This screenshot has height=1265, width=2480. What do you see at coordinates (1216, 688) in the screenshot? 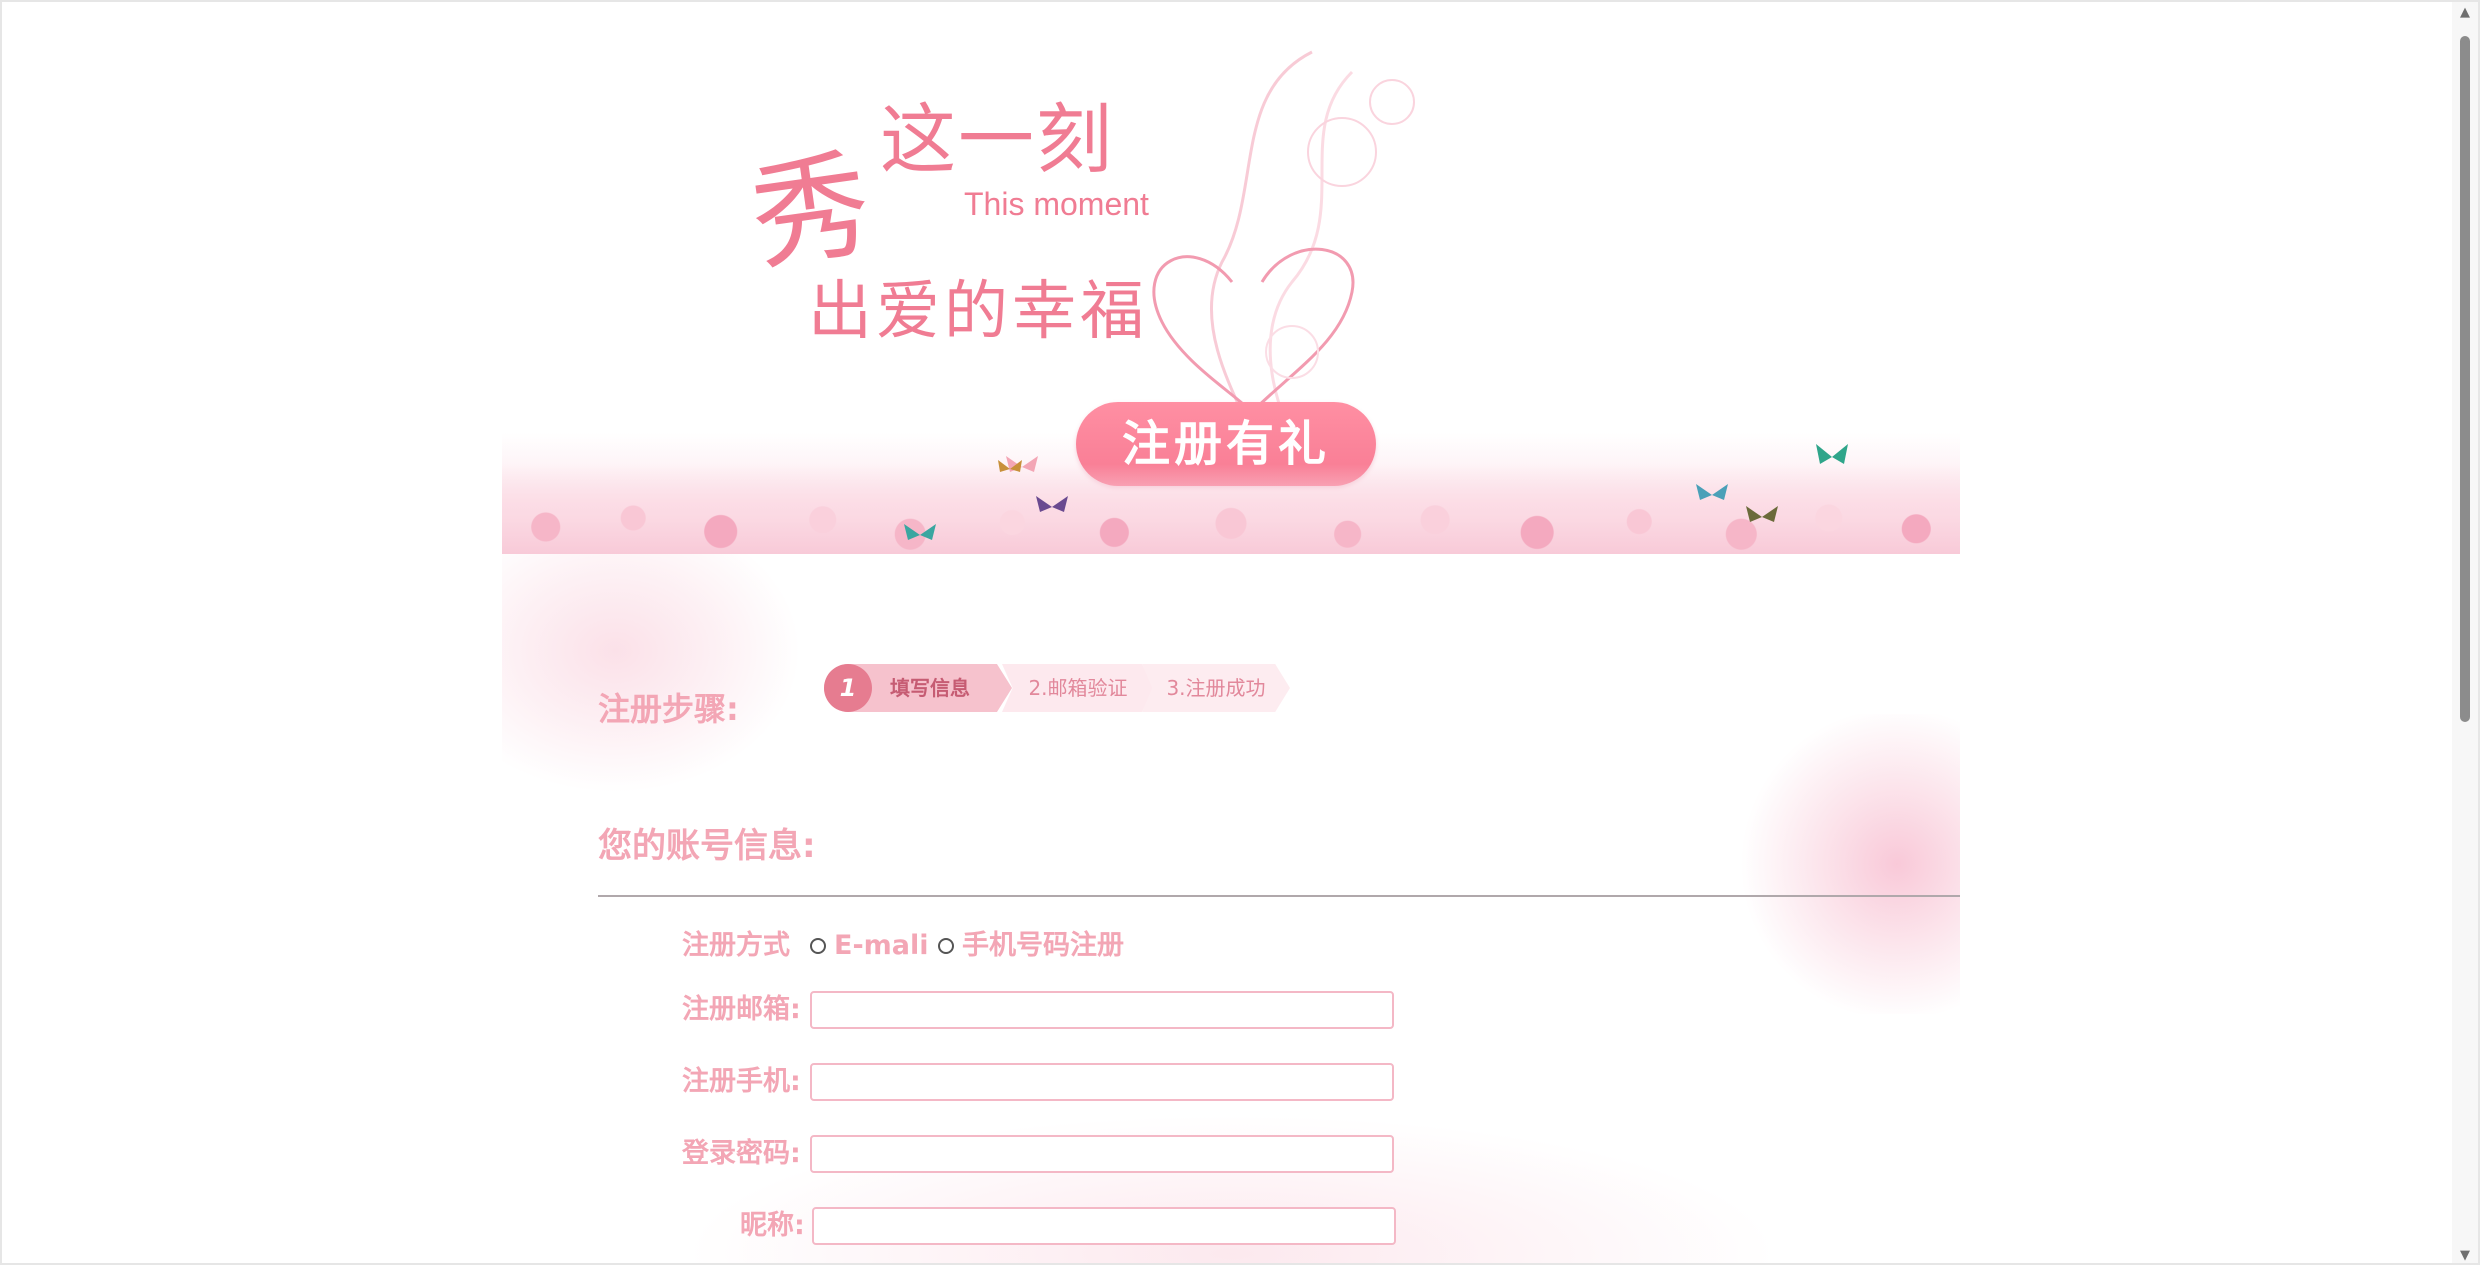
I see `step-register-success: 3.注册成功` at bounding box center [1216, 688].